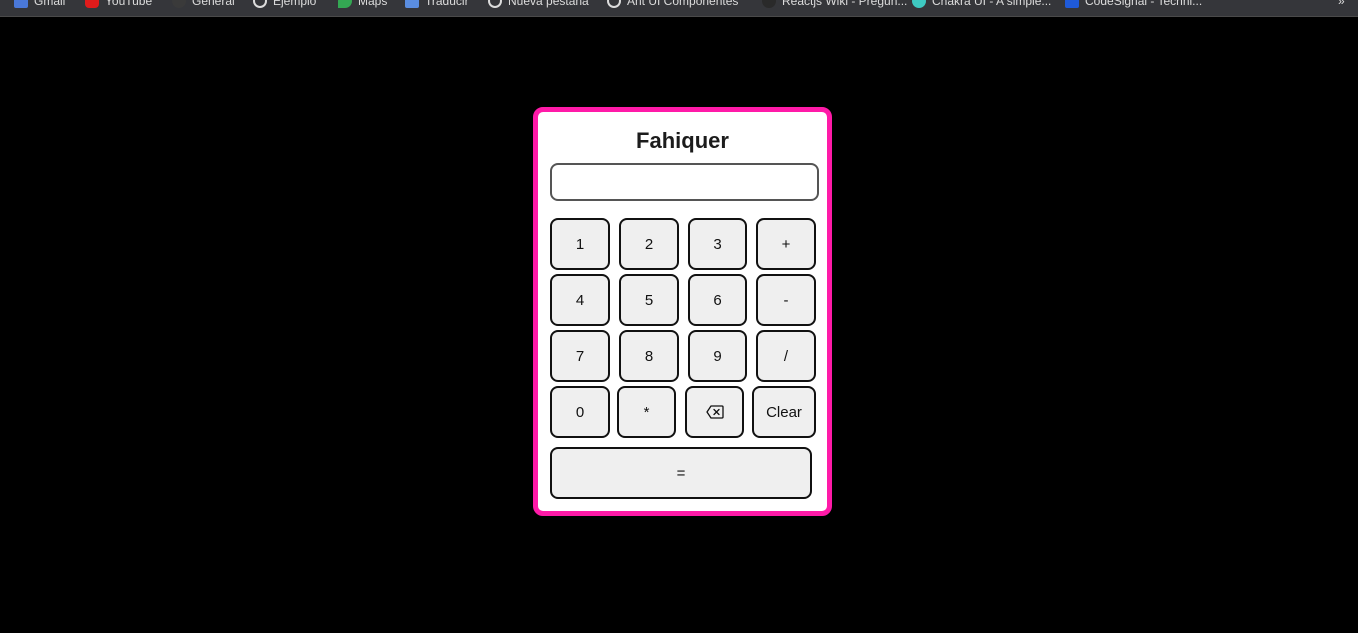  I want to click on translate-icon, so click(412, 4).